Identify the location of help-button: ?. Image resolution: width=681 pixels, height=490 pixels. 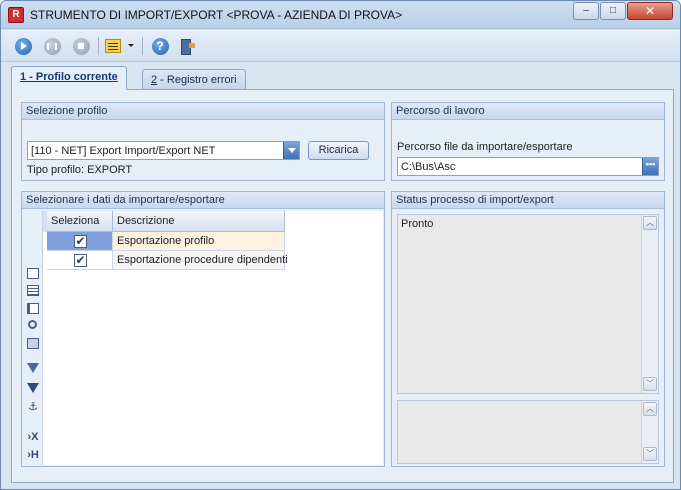
(160, 46).